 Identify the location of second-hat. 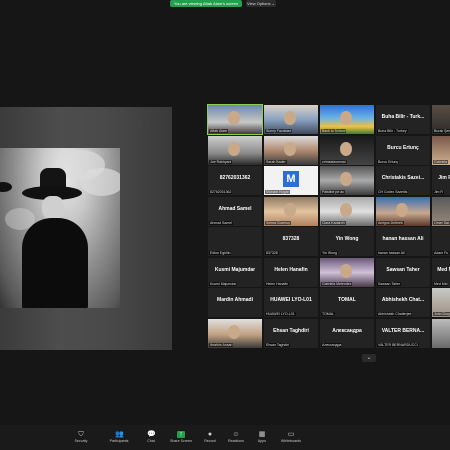
(6, 187).